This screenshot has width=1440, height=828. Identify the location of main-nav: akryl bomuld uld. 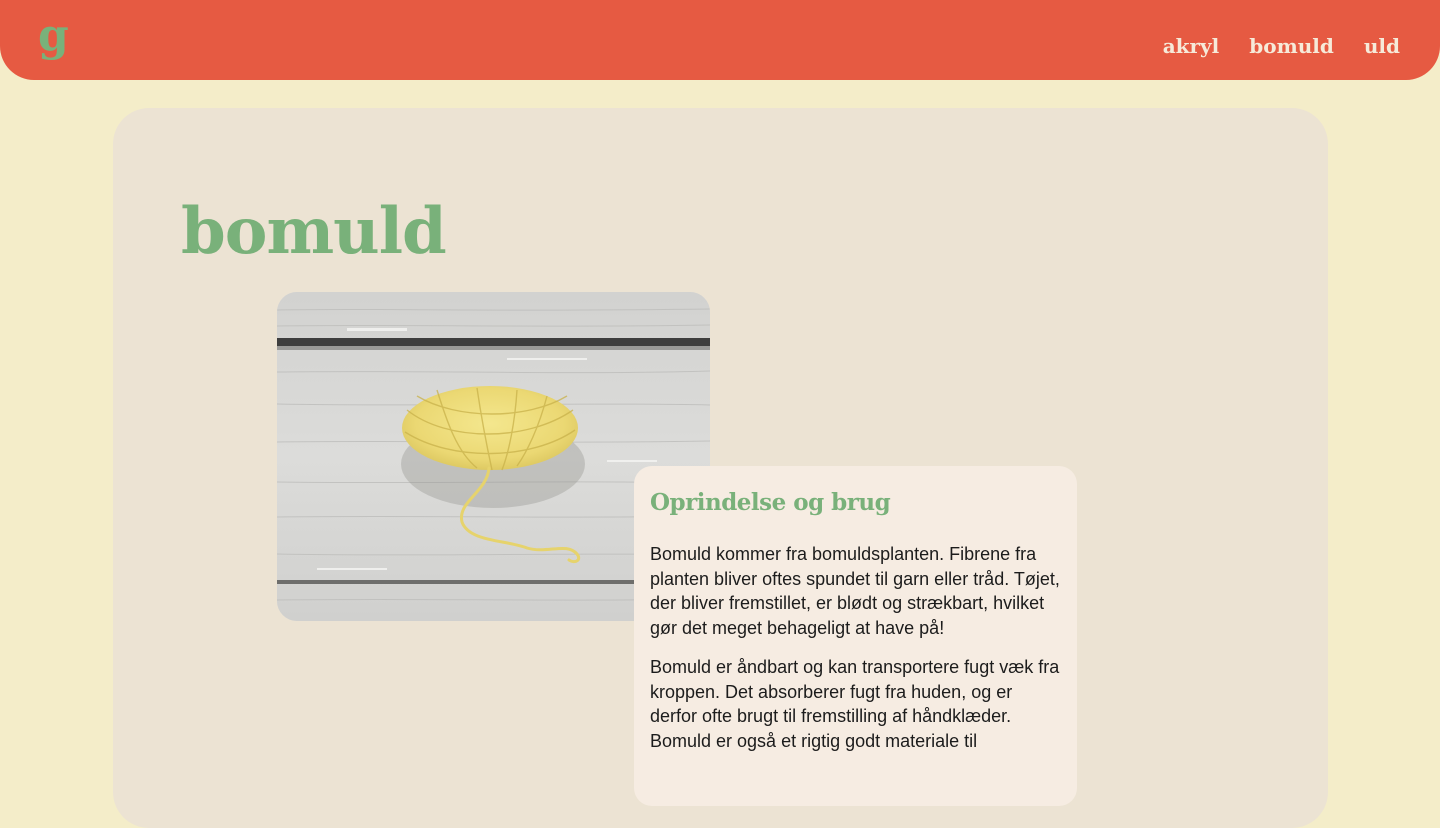
(1281, 46).